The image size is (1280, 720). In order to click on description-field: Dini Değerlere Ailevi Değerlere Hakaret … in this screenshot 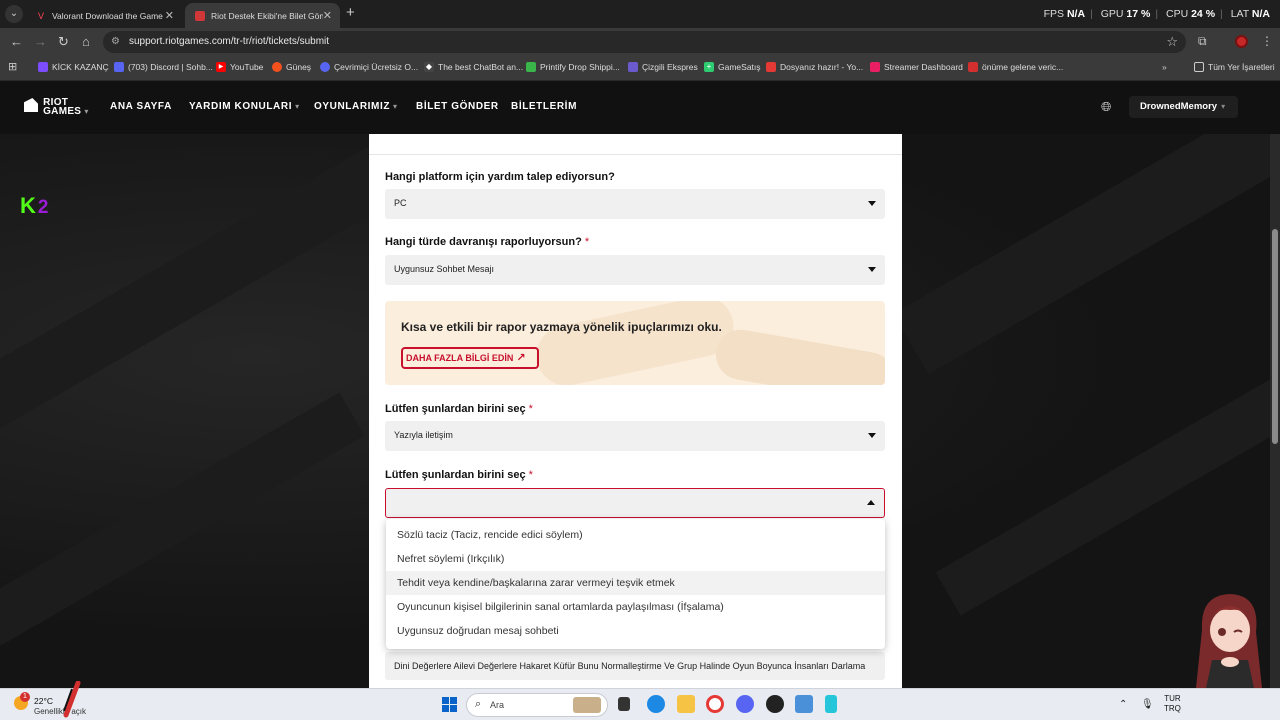, I will do `click(635, 666)`.